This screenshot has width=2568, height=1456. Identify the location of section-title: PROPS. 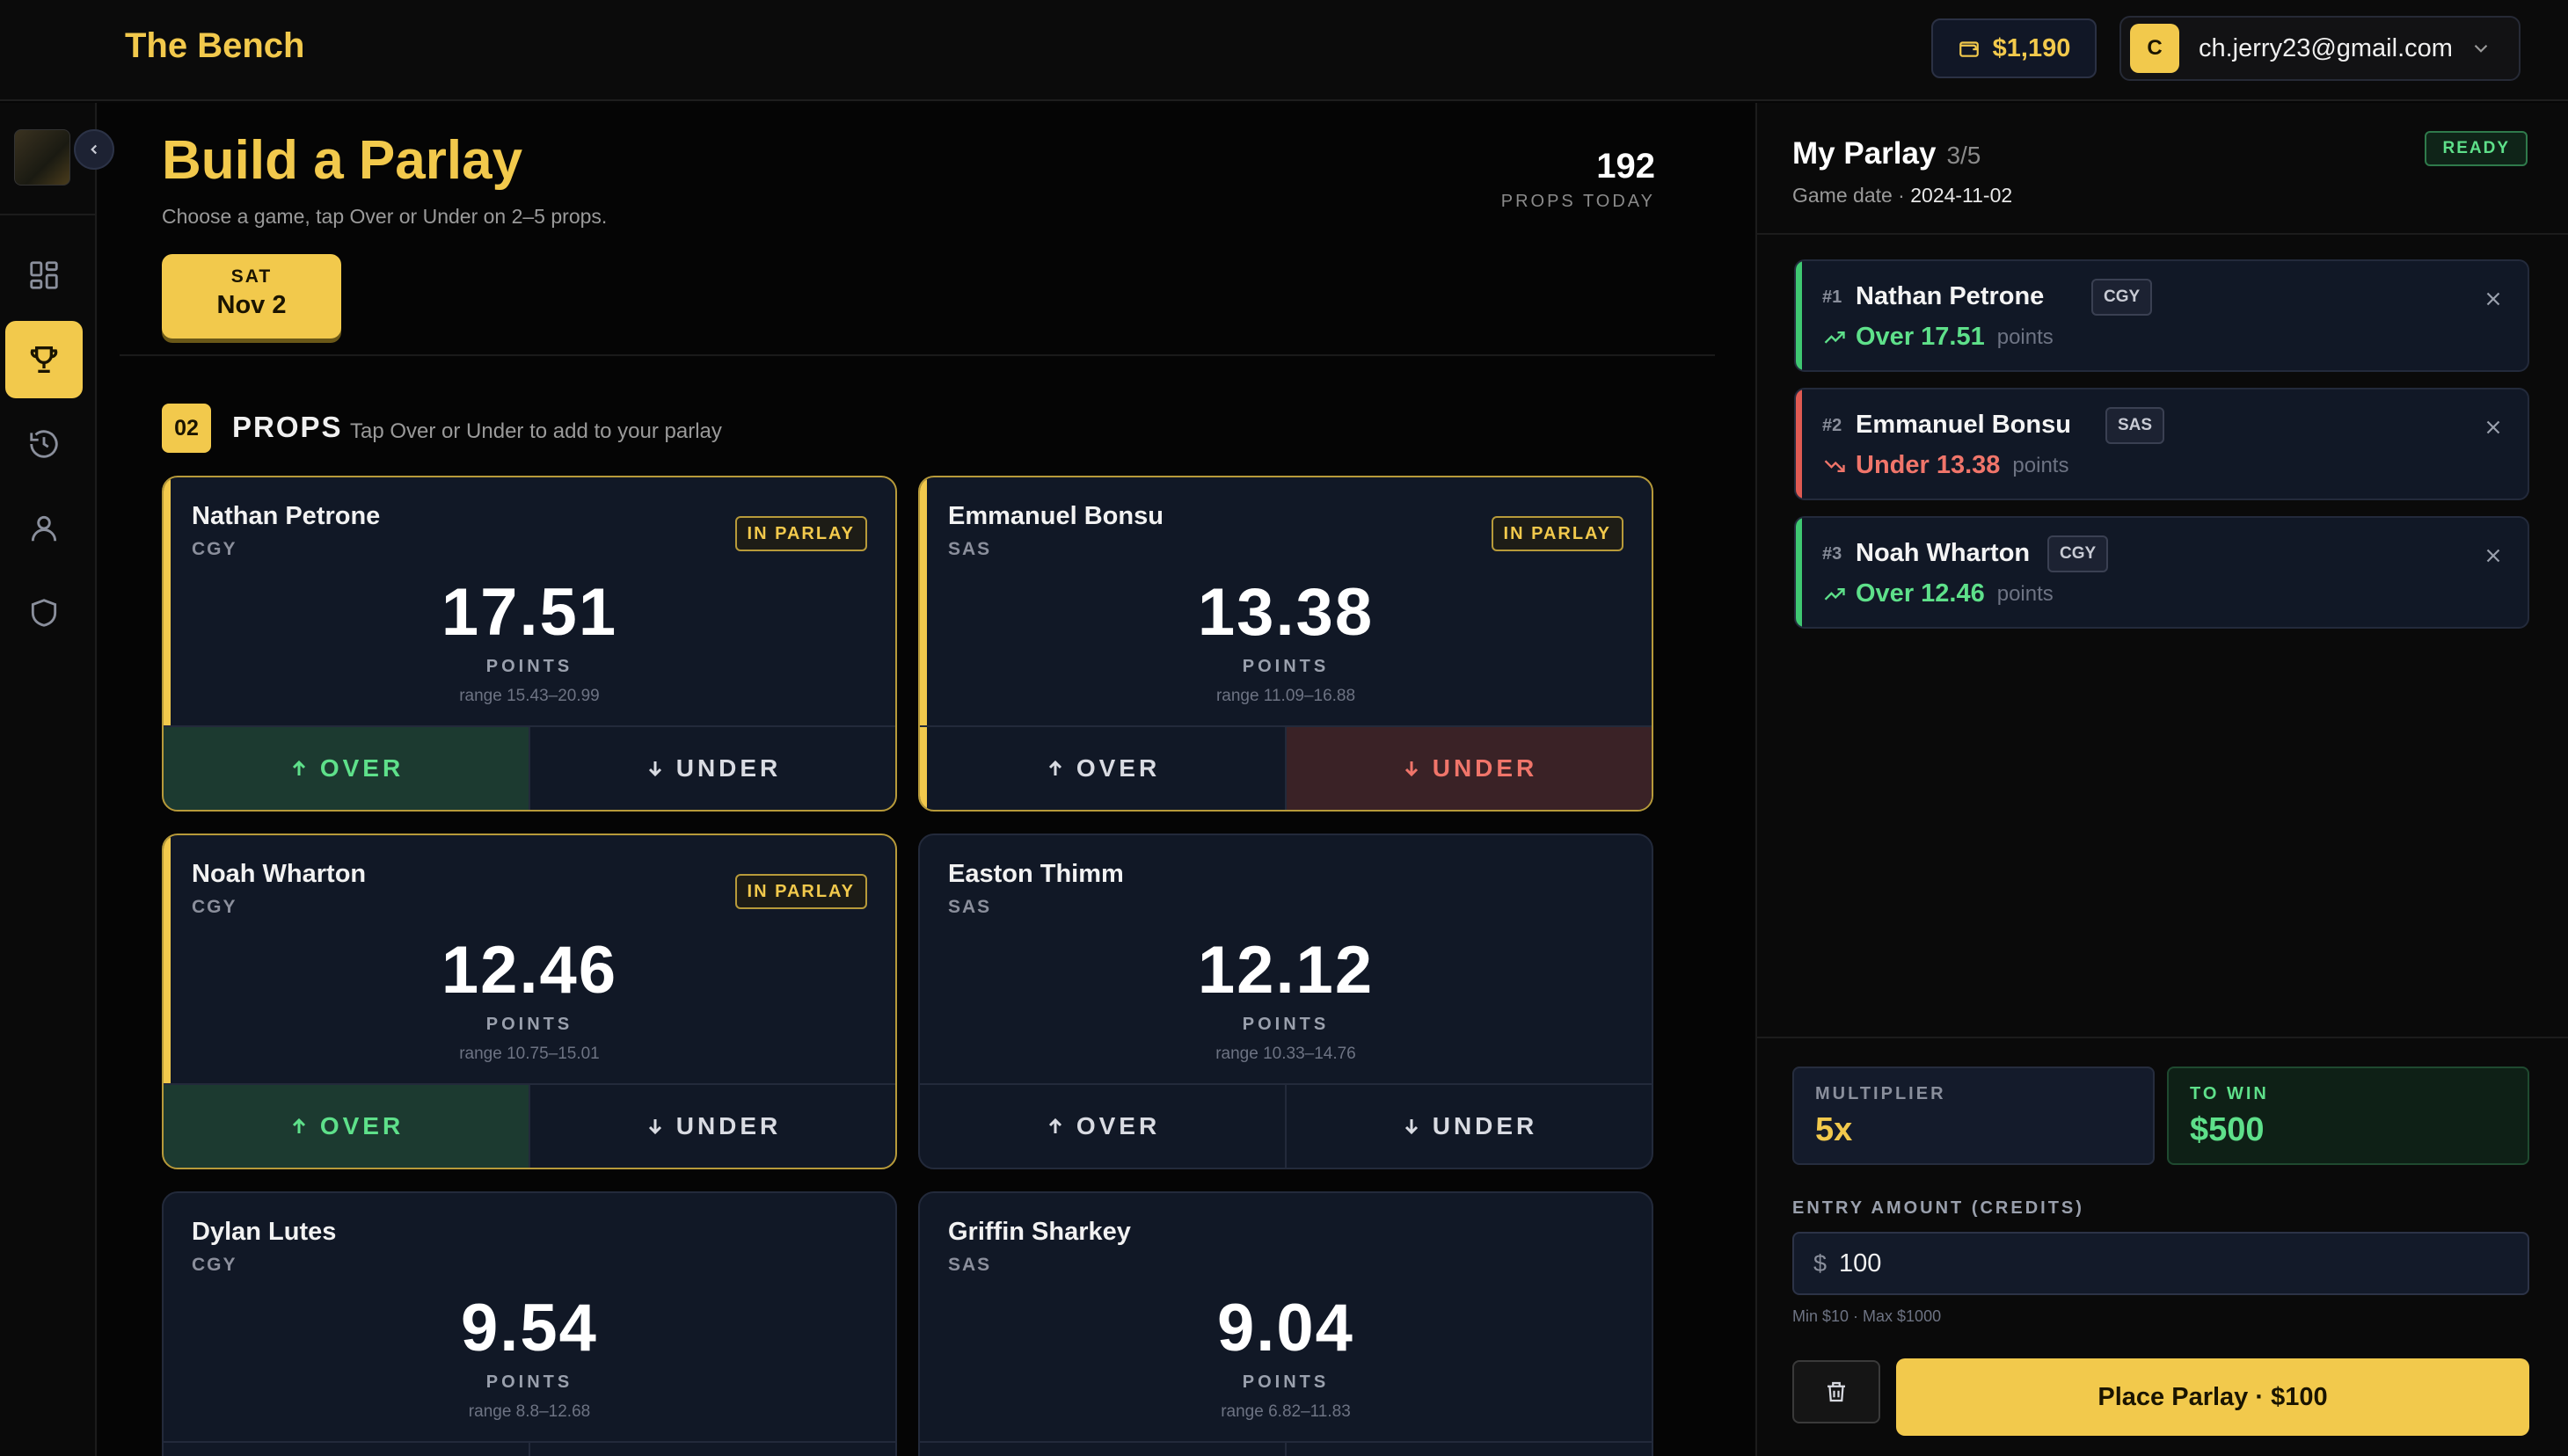
(287, 427).